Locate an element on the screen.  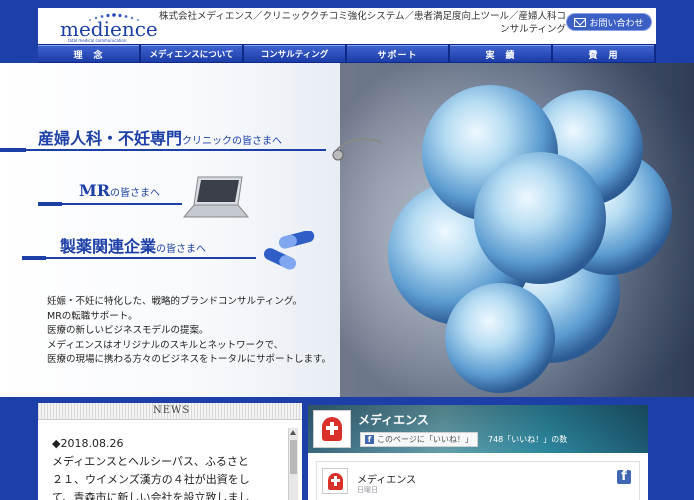
hero-description-line: メディエンスはオリジナルのスキルとネットワークで、 is located at coordinates (165, 345).